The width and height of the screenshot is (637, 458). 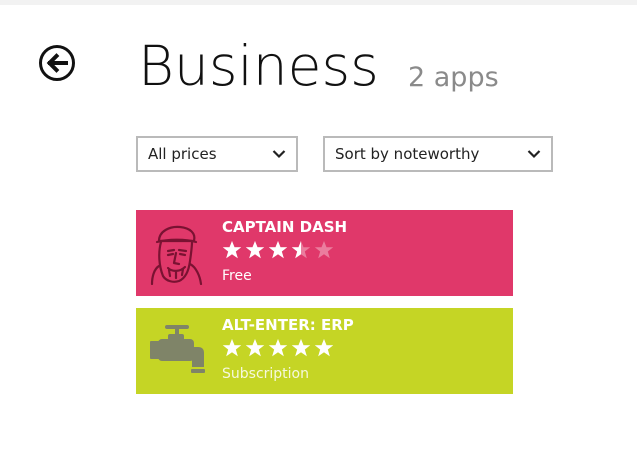 I want to click on app-tile-captain-dash: CAPTAIN DASH Free, so click(x=324, y=253).